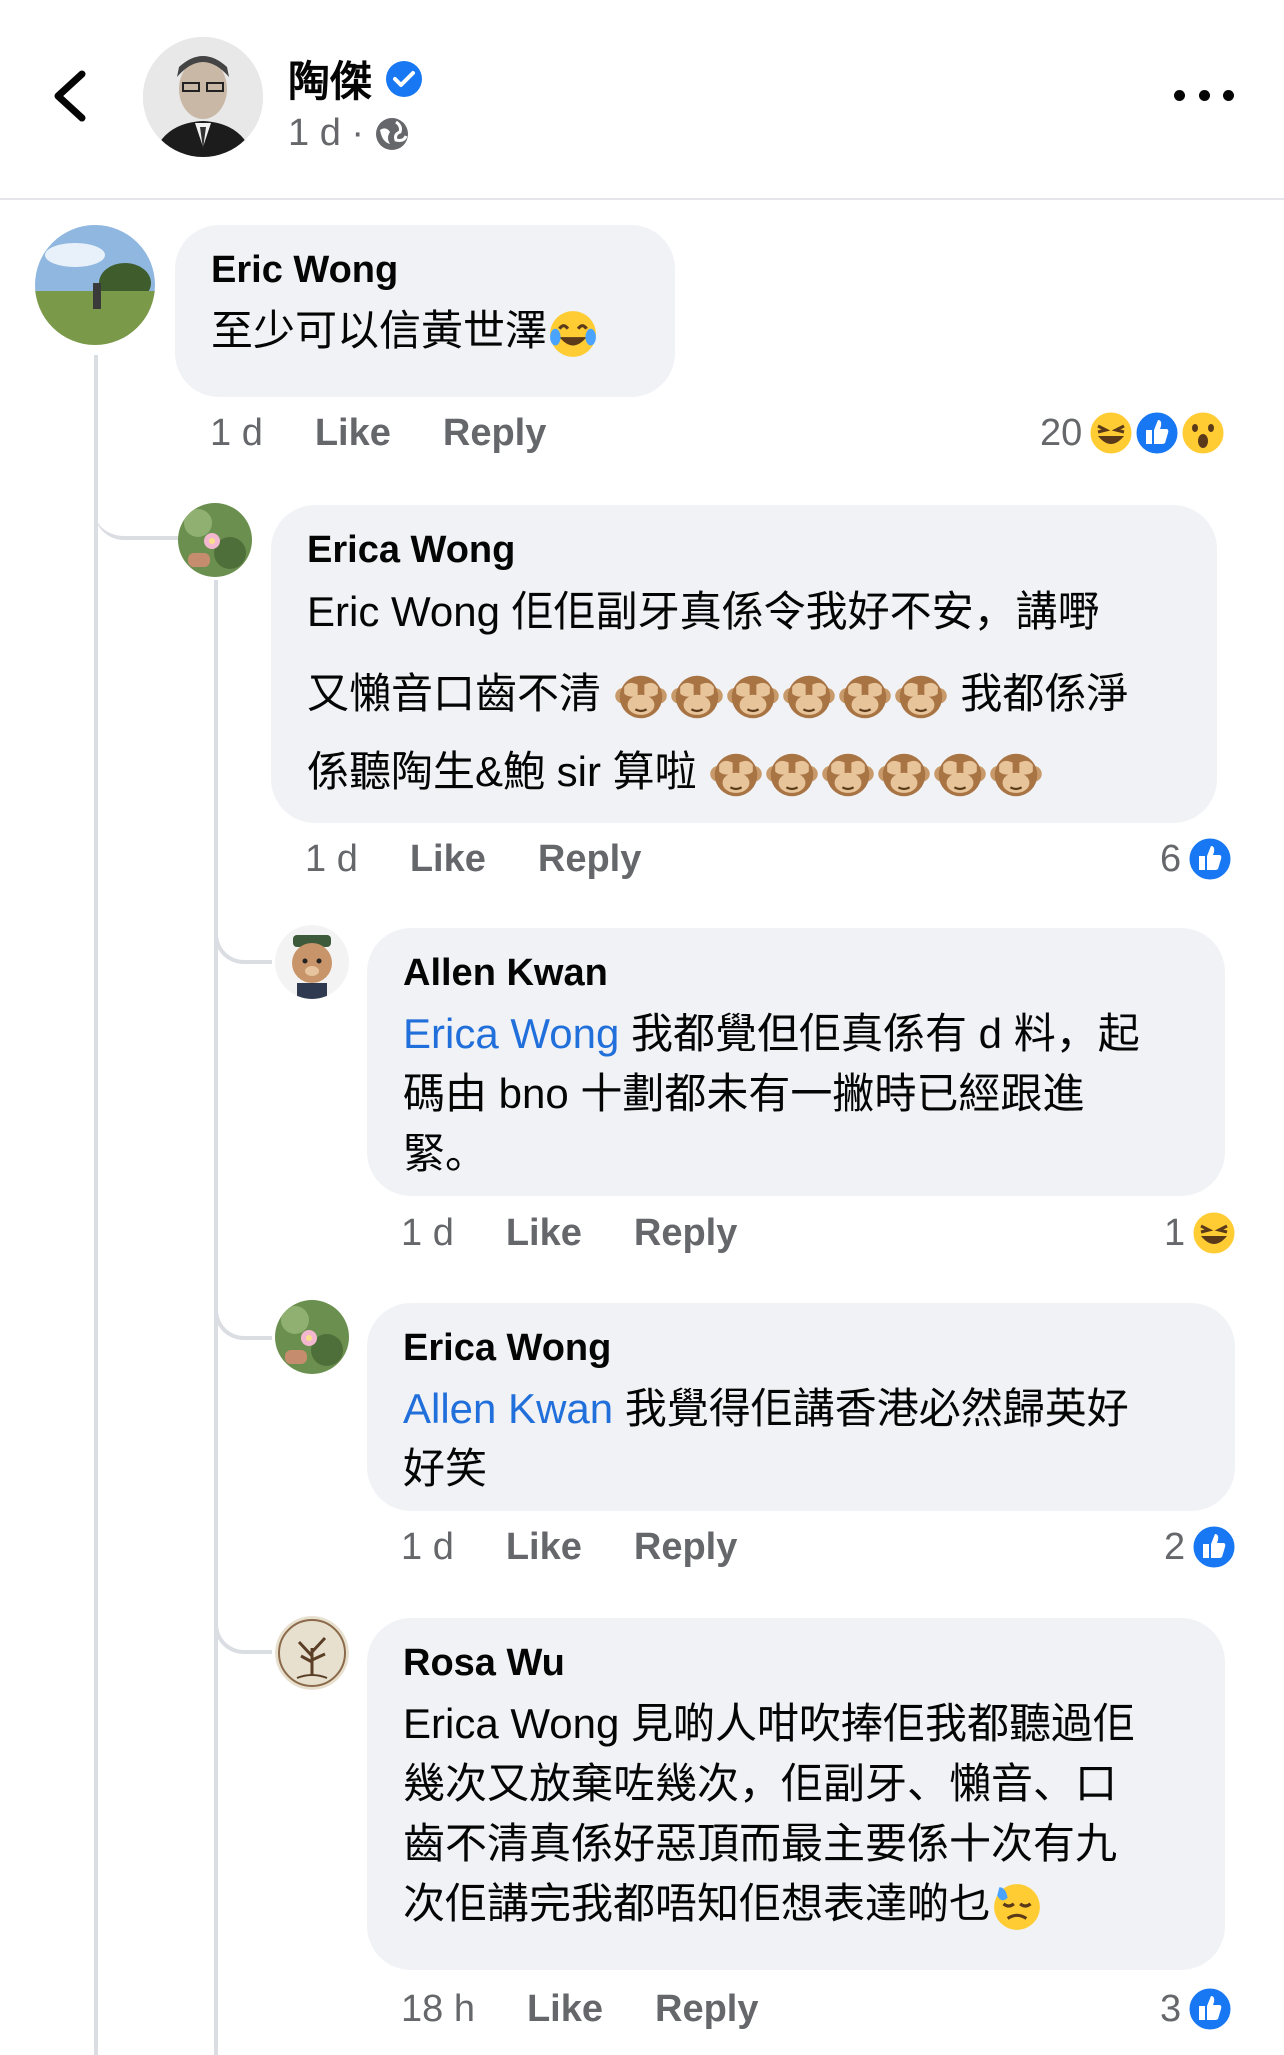 This screenshot has width=1284, height=2055. I want to click on mention-link: Erica Wong, so click(511, 1033).